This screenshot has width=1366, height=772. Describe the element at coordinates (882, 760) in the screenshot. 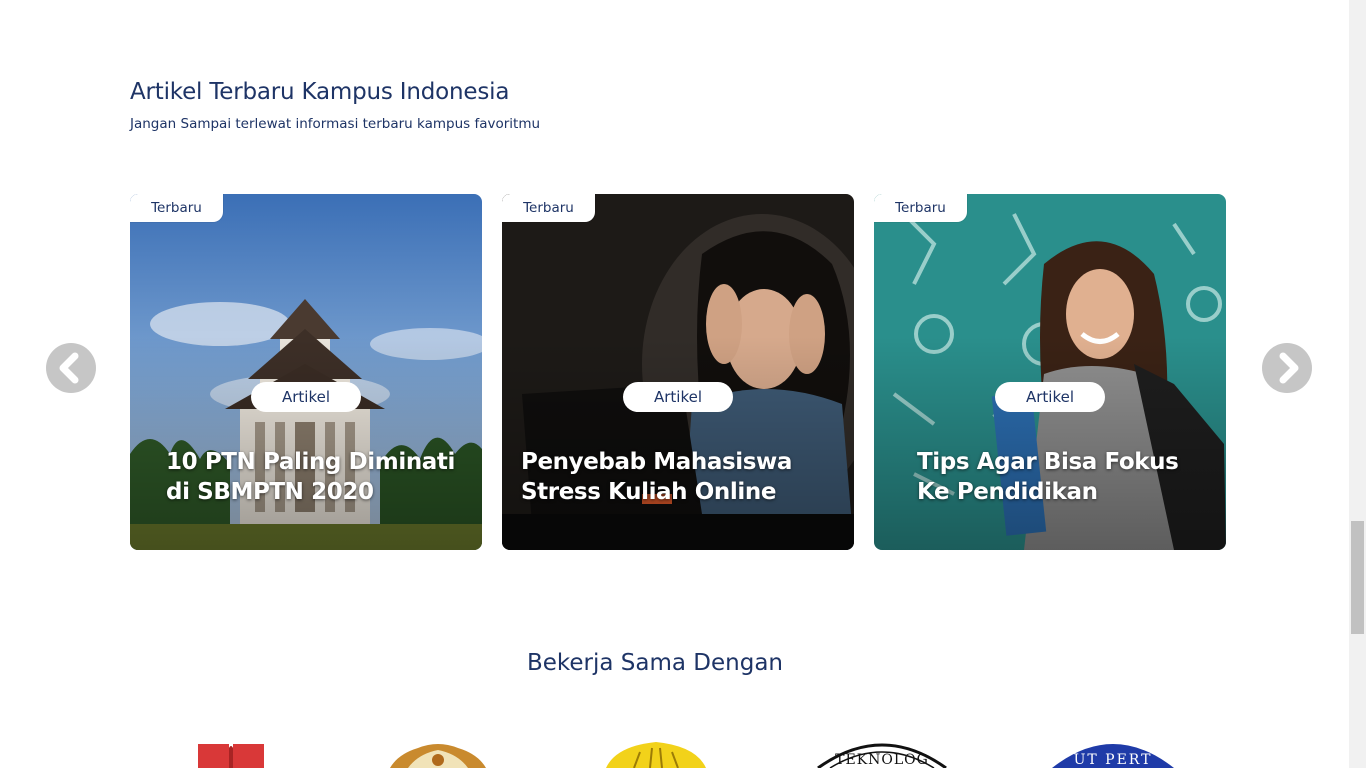

I see `seal-text: TEKNOLOG` at that location.